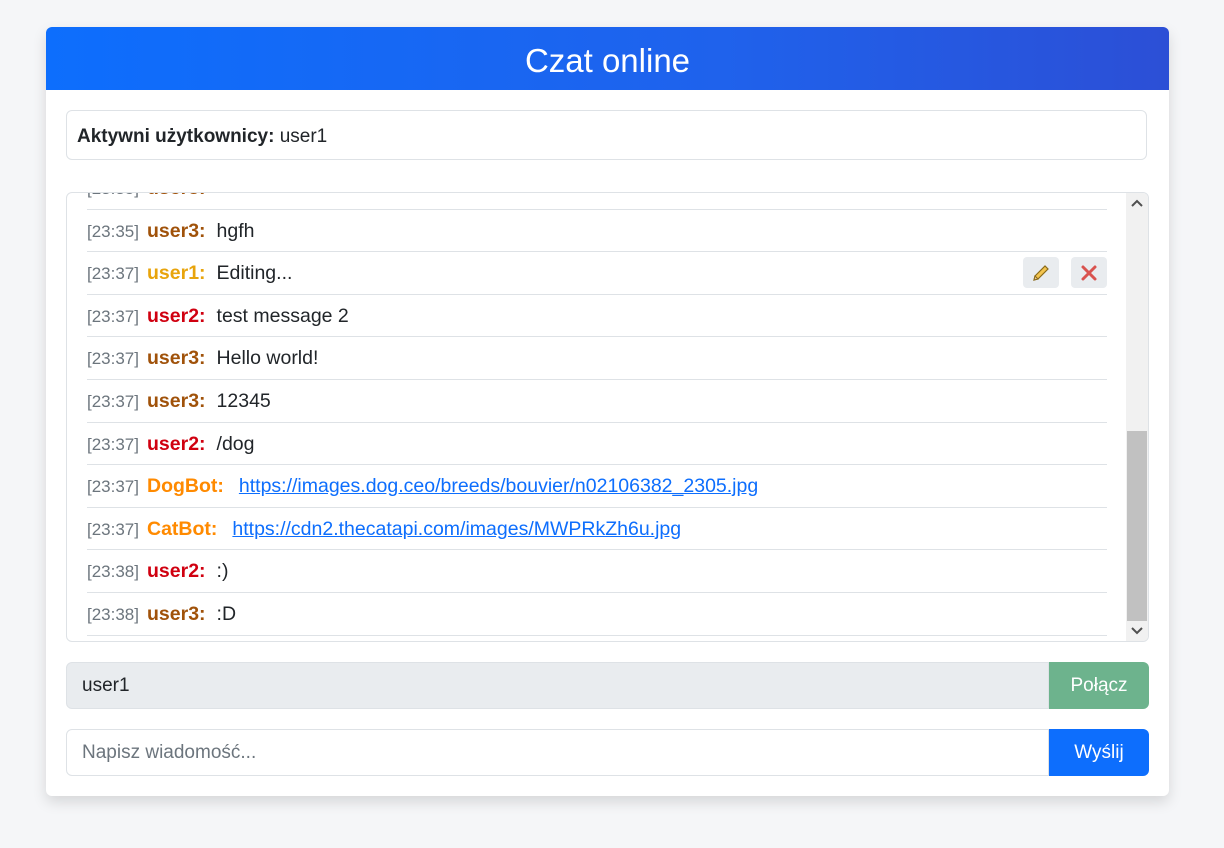 The width and height of the screenshot is (1224, 848). Describe the element at coordinates (303, 136) in the screenshot. I see `active-users-value: user1` at that location.